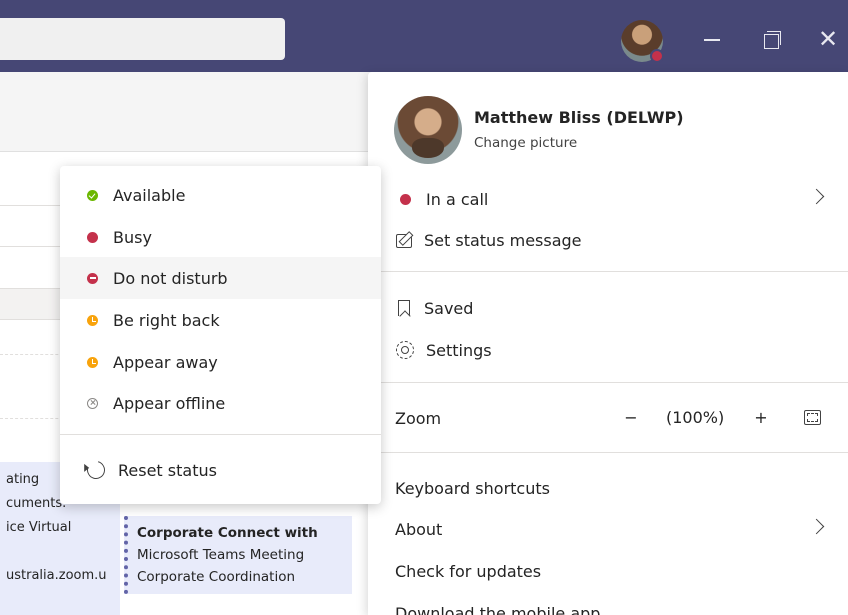 The width and height of the screenshot is (848, 615). I want to click on saved-label: Saved, so click(449, 308).